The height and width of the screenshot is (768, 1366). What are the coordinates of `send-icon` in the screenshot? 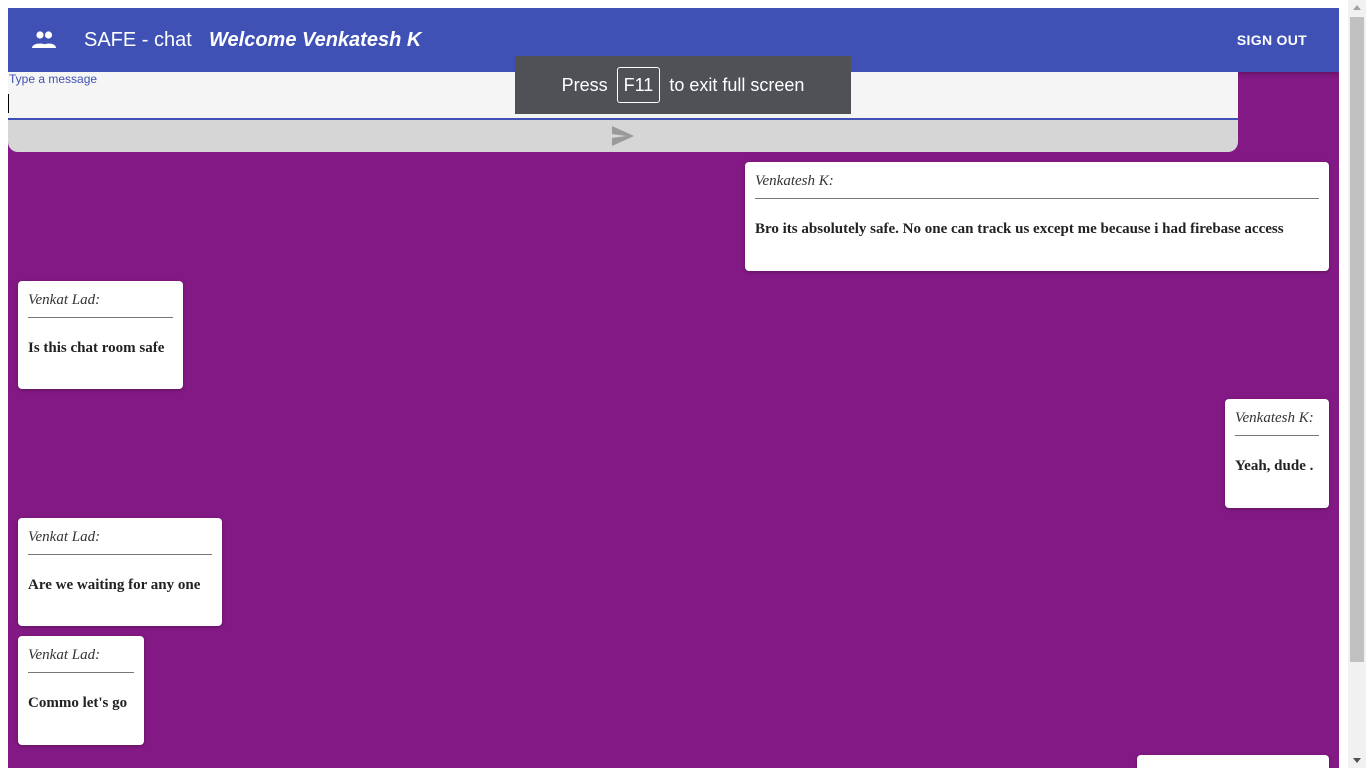 It's located at (623, 136).